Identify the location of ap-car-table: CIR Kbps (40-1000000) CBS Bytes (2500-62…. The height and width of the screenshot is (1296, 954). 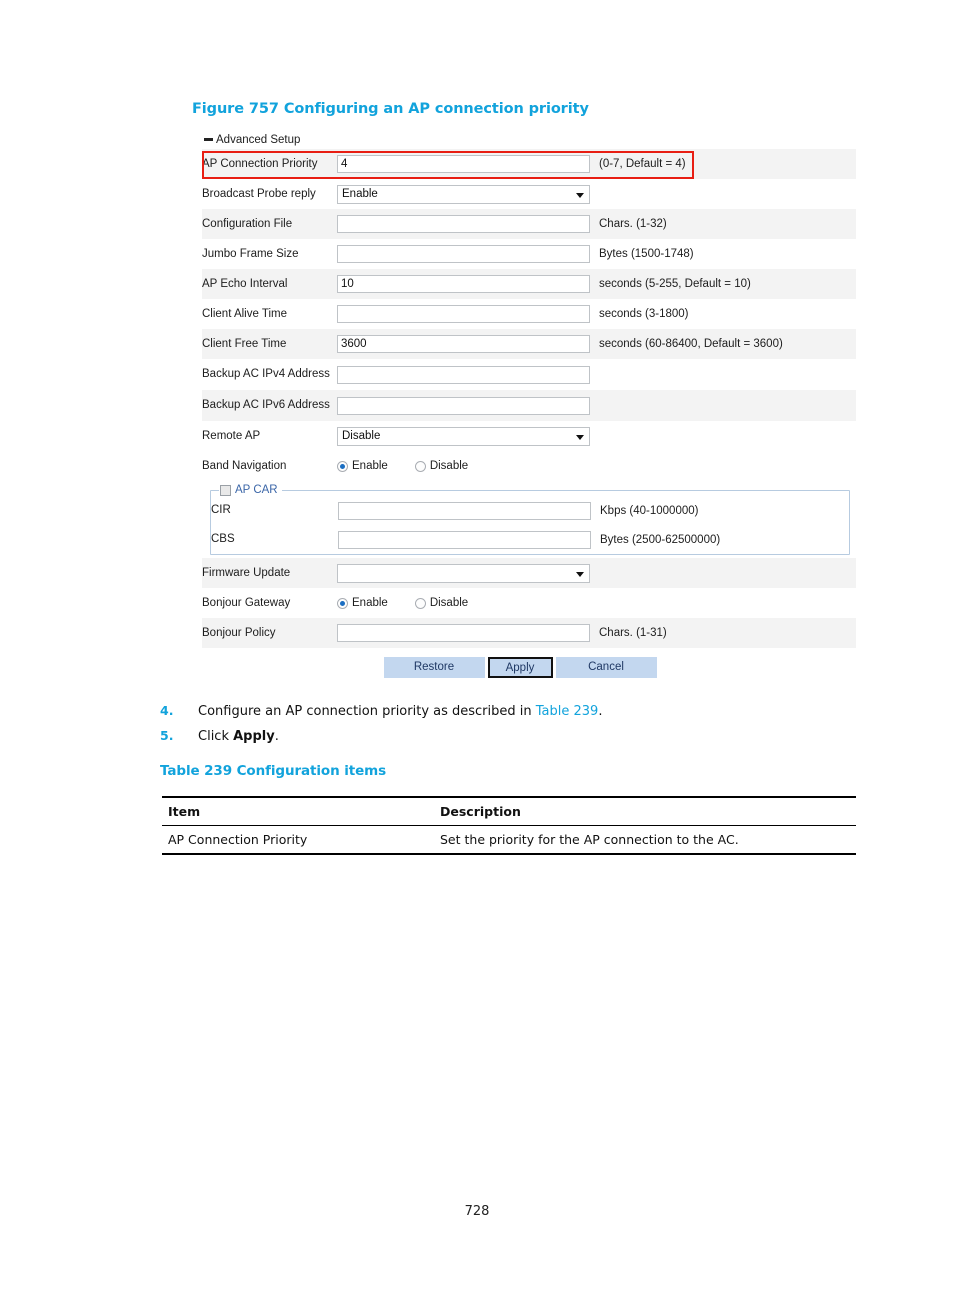
(530, 525).